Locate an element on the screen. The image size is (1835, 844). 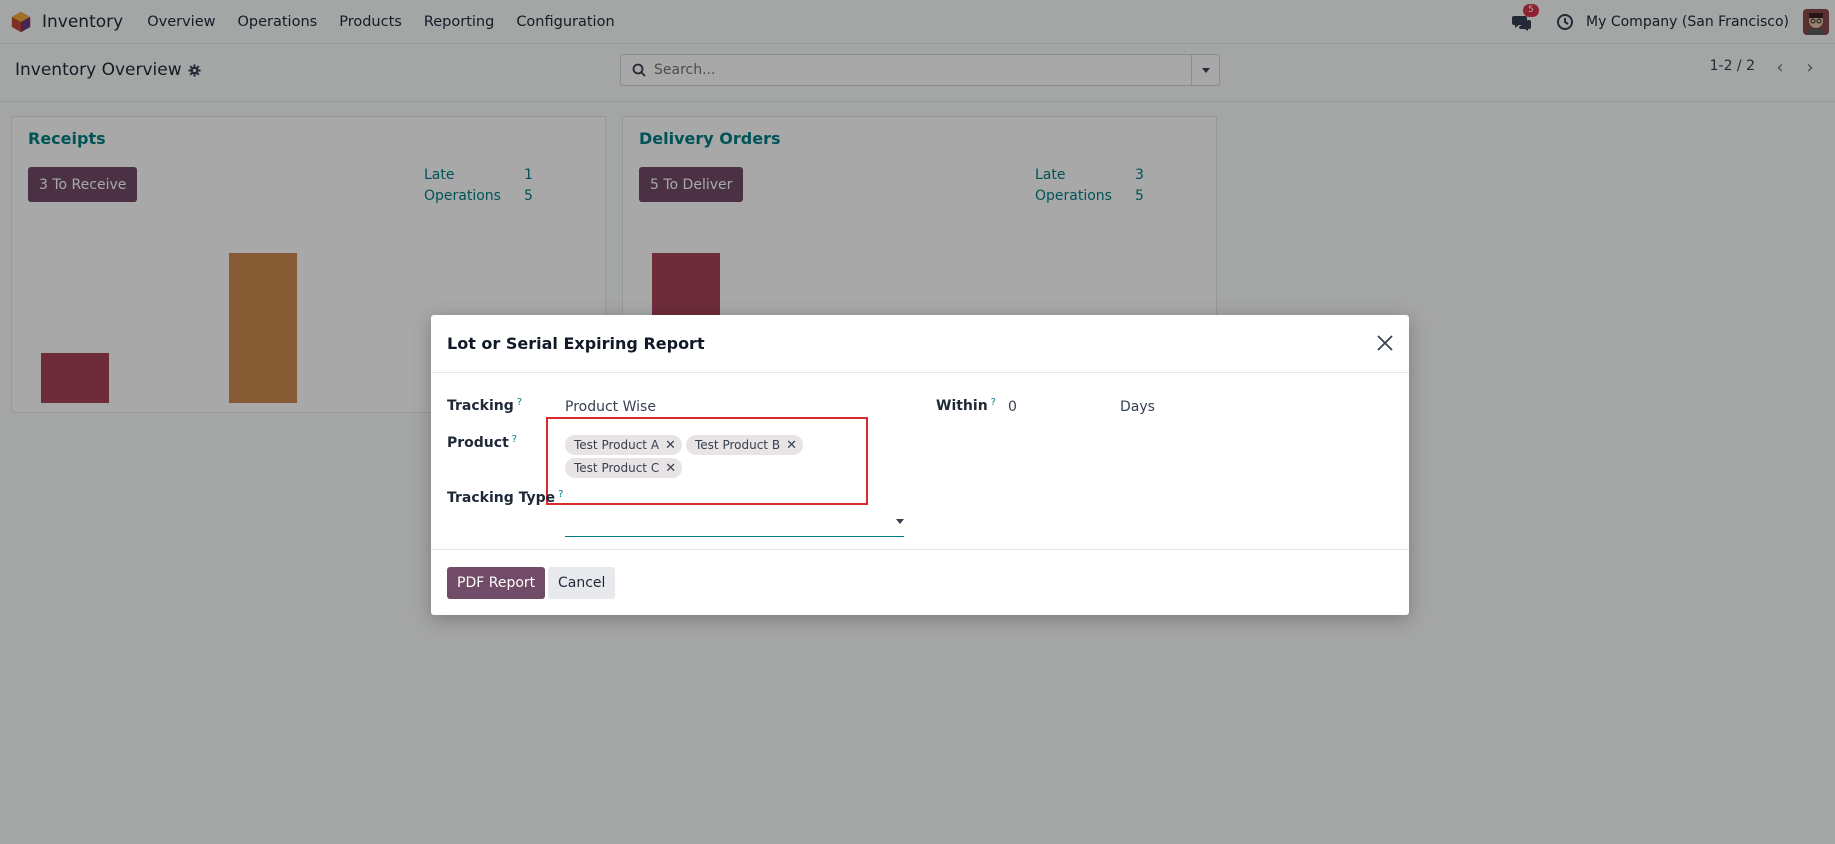
tracking-label: Tracking? is located at coordinates (484, 405).